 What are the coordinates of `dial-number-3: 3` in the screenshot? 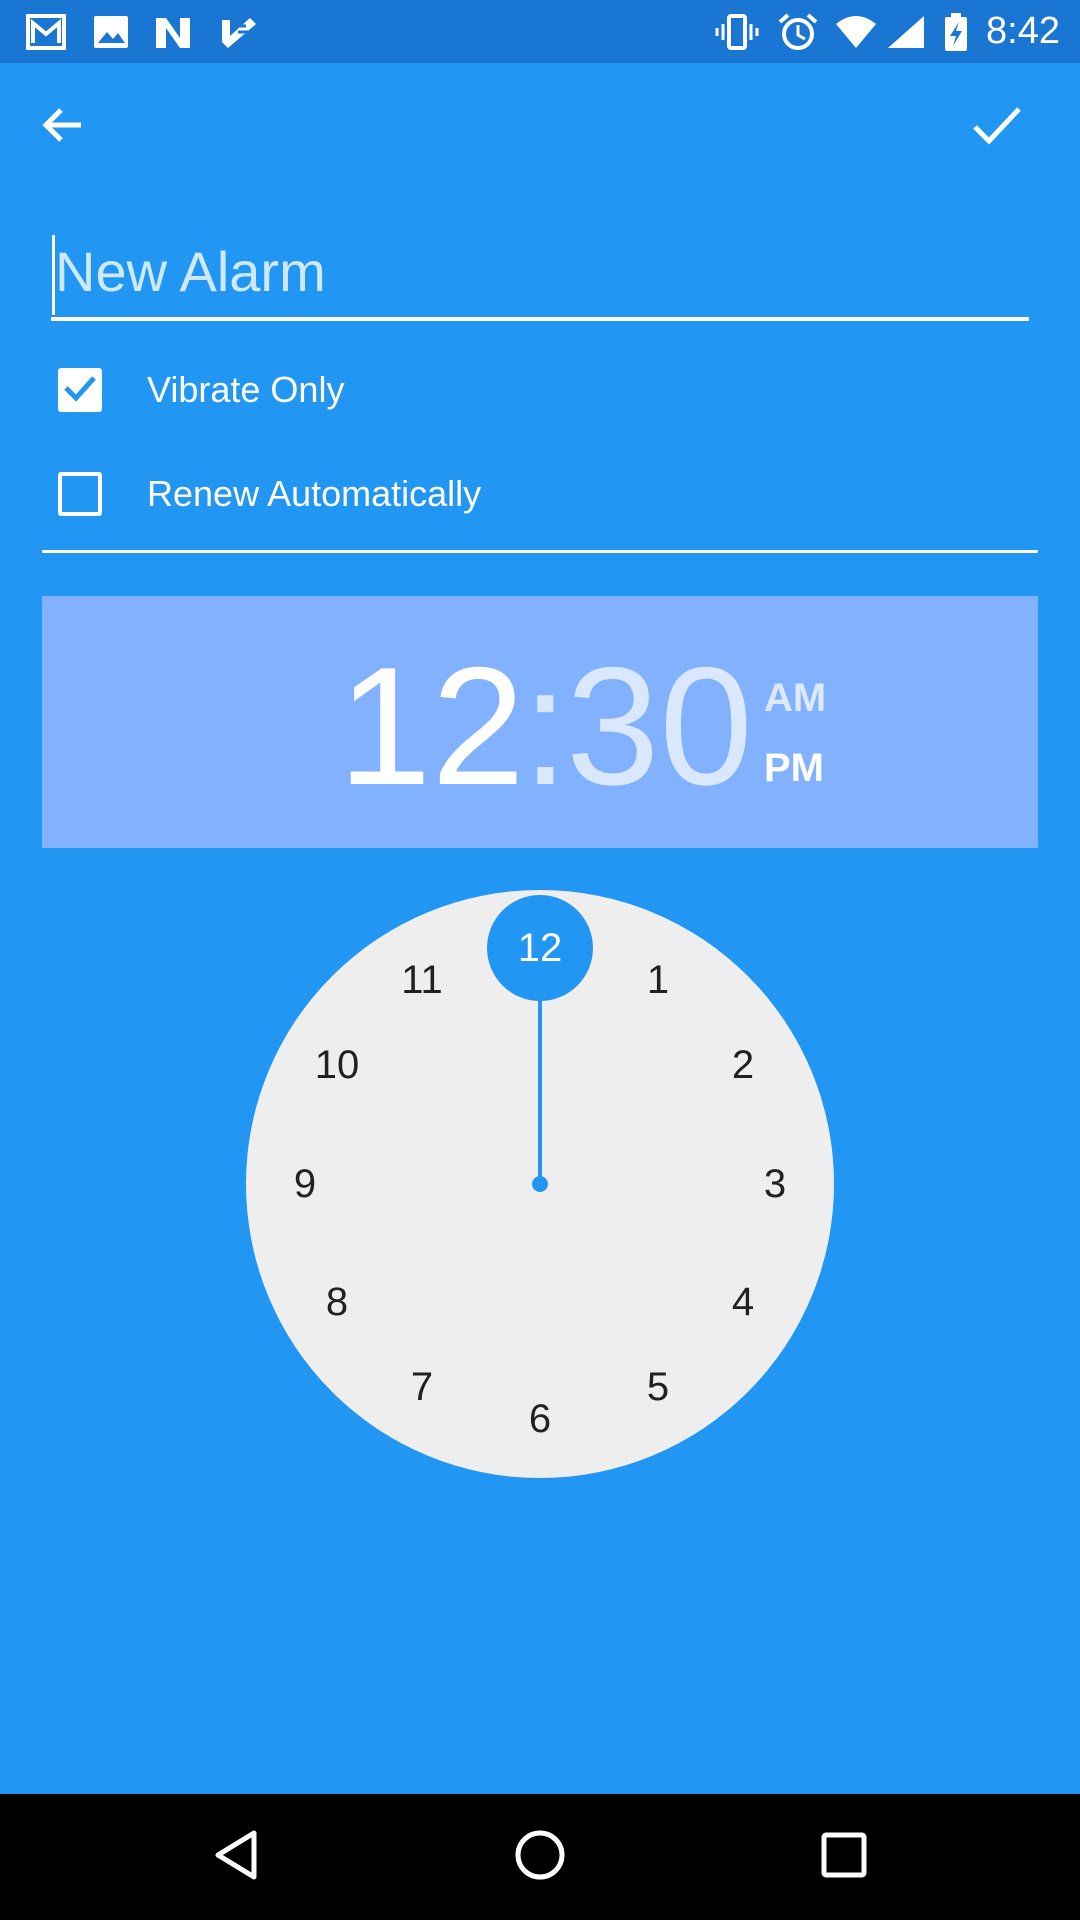 It's located at (775, 1184).